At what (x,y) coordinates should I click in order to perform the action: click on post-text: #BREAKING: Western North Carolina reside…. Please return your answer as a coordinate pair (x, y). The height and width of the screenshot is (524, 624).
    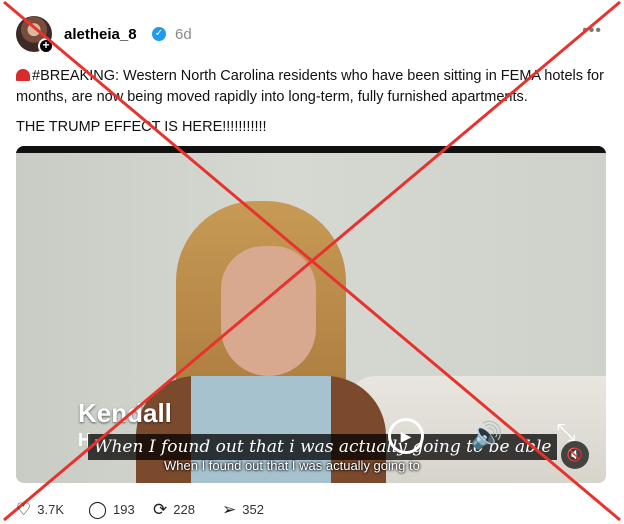
    Looking at the image, I should click on (312, 106).